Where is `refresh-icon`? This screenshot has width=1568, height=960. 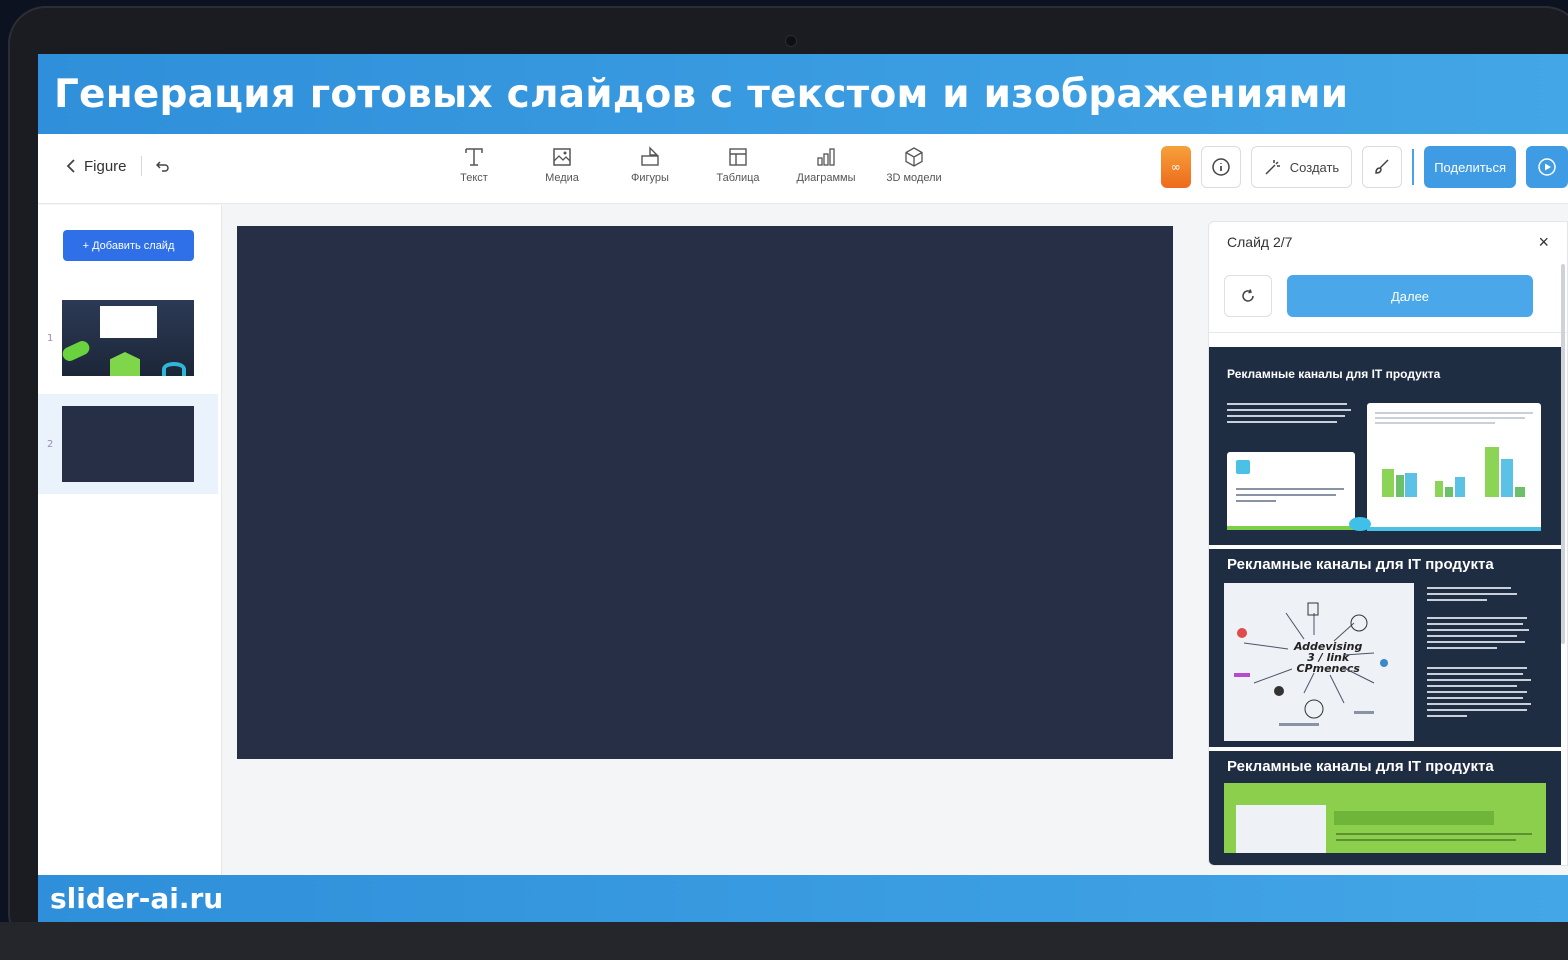
refresh-icon is located at coordinates (1248, 295).